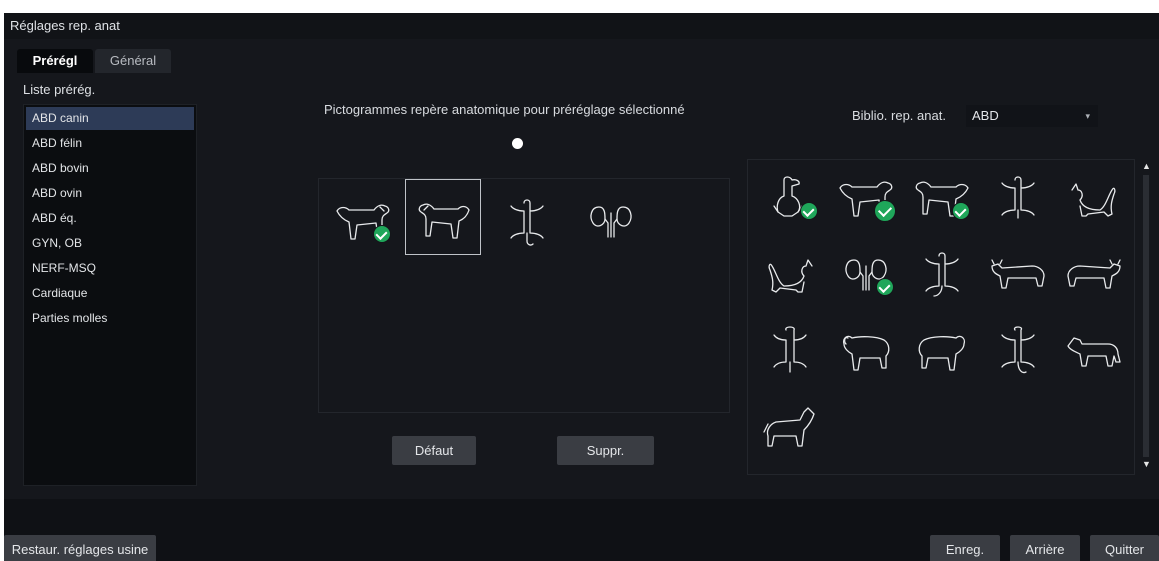 The height and width of the screenshot is (561, 1159). Describe the element at coordinates (363, 222) in the screenshot. I see `dog-lateral-right-icon` at that location.